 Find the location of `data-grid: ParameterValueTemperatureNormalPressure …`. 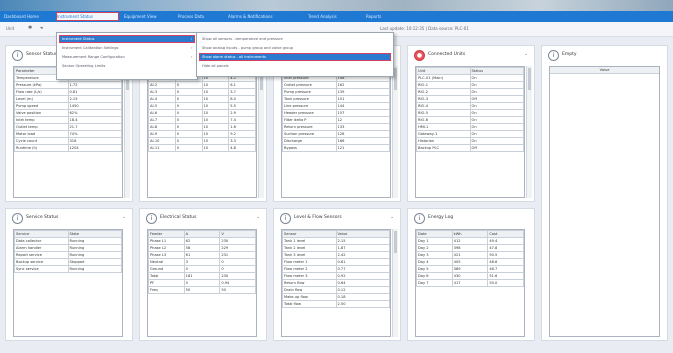

data-grid: ParameterValueTemperatureNormalPressure … is located at coordinates (68, 132).